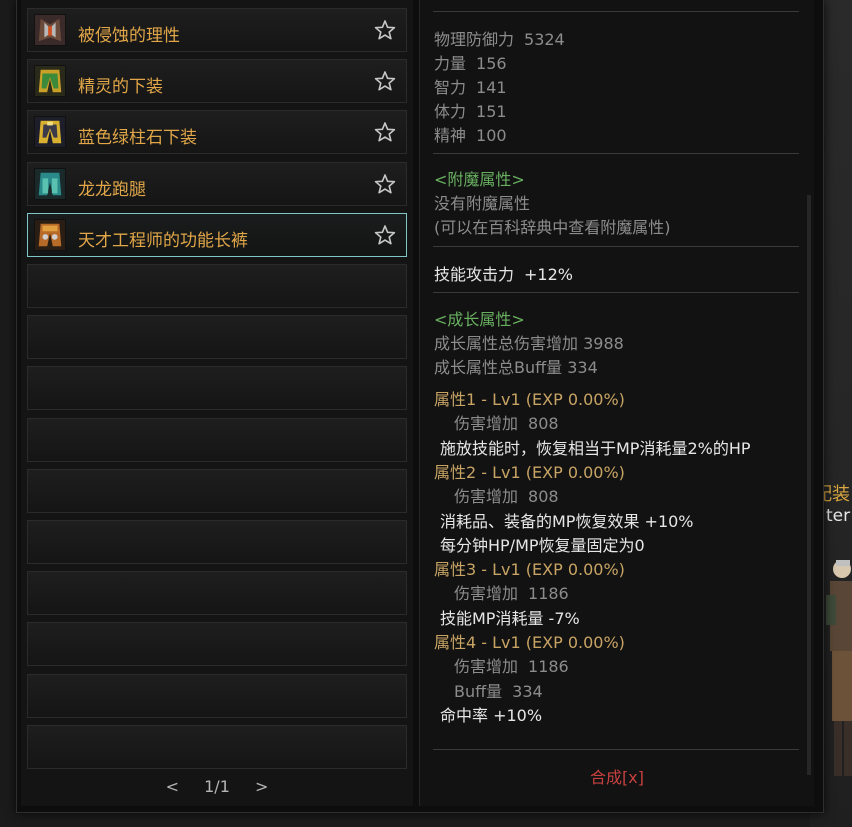 This screenshot has width=852, height=827. What do you see at coordinates (163, 240) in the screenshot?
I see `item-name: 天才工程师的功能长裤` at bounding box center [163, 240].